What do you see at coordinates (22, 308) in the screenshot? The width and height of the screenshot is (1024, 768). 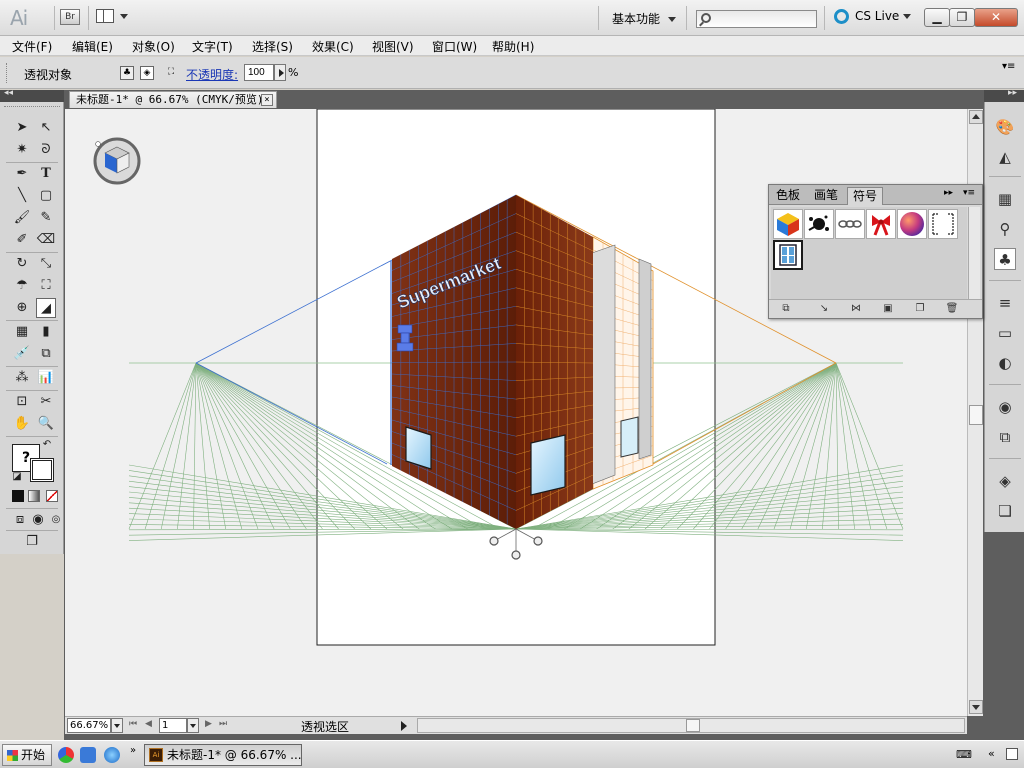 I see `shape-builder-tool-icon: ⊕` at bounding box center [22, 308].